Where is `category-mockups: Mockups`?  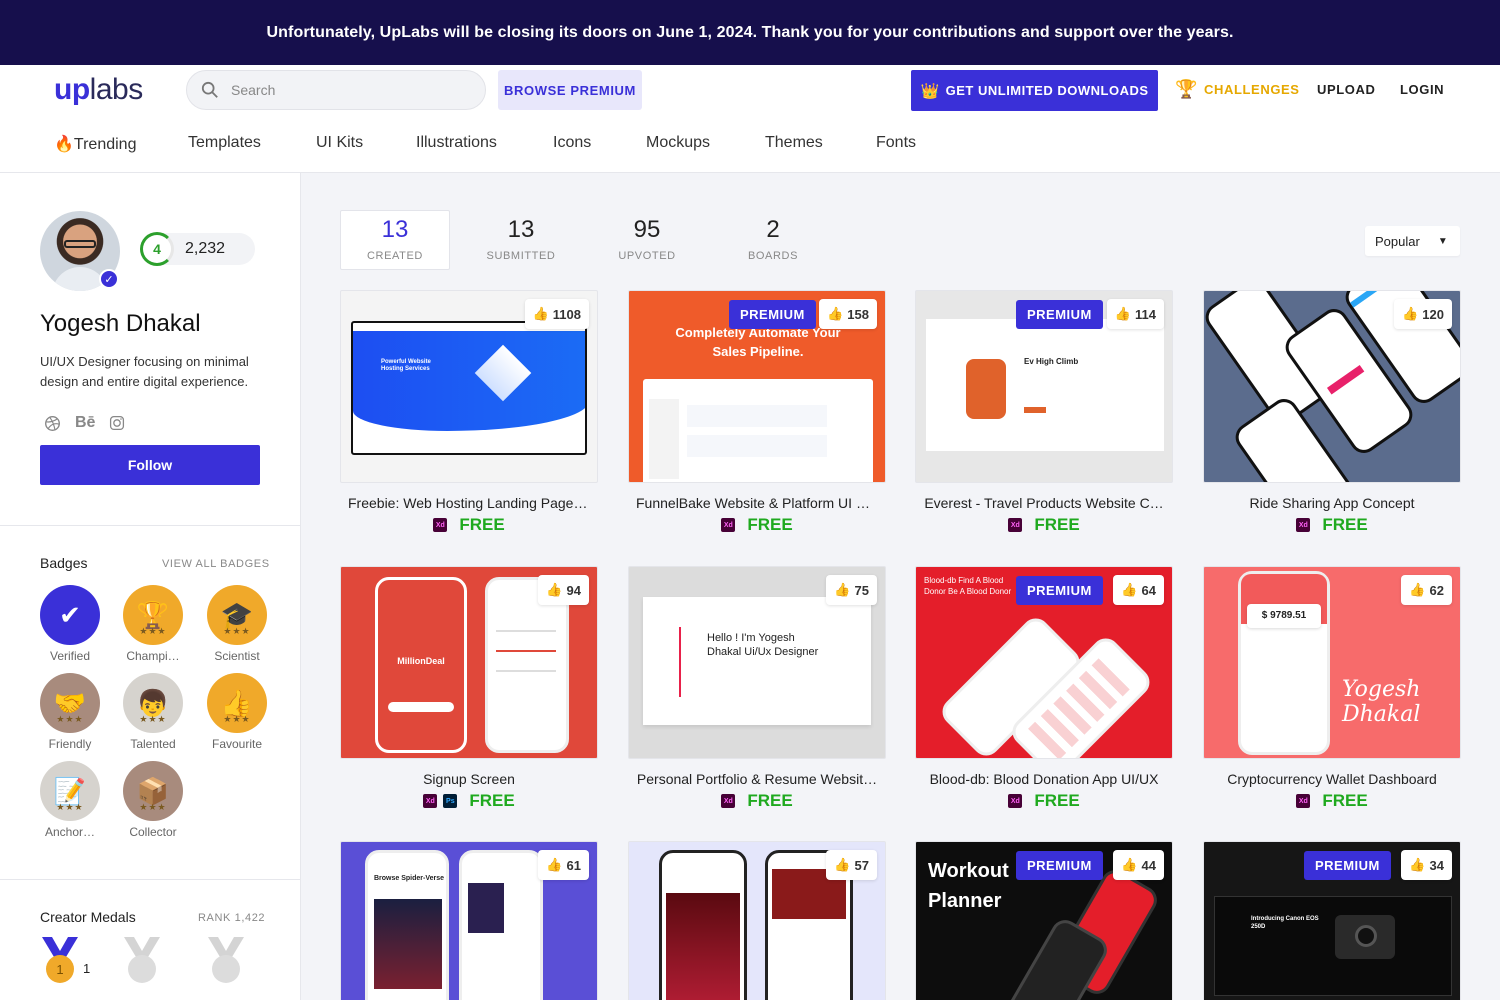 category-mockups: Mockups is located at coordinates (678, 143).